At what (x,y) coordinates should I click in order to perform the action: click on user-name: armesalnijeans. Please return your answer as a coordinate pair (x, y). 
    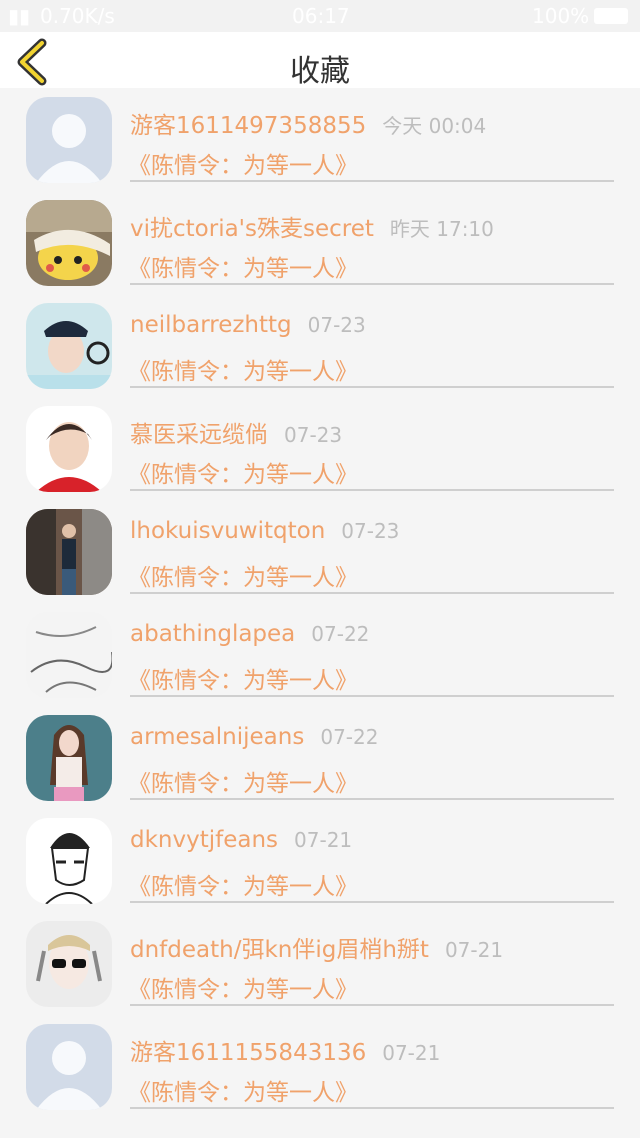
    Looking at the image, I should click on (217, 737).